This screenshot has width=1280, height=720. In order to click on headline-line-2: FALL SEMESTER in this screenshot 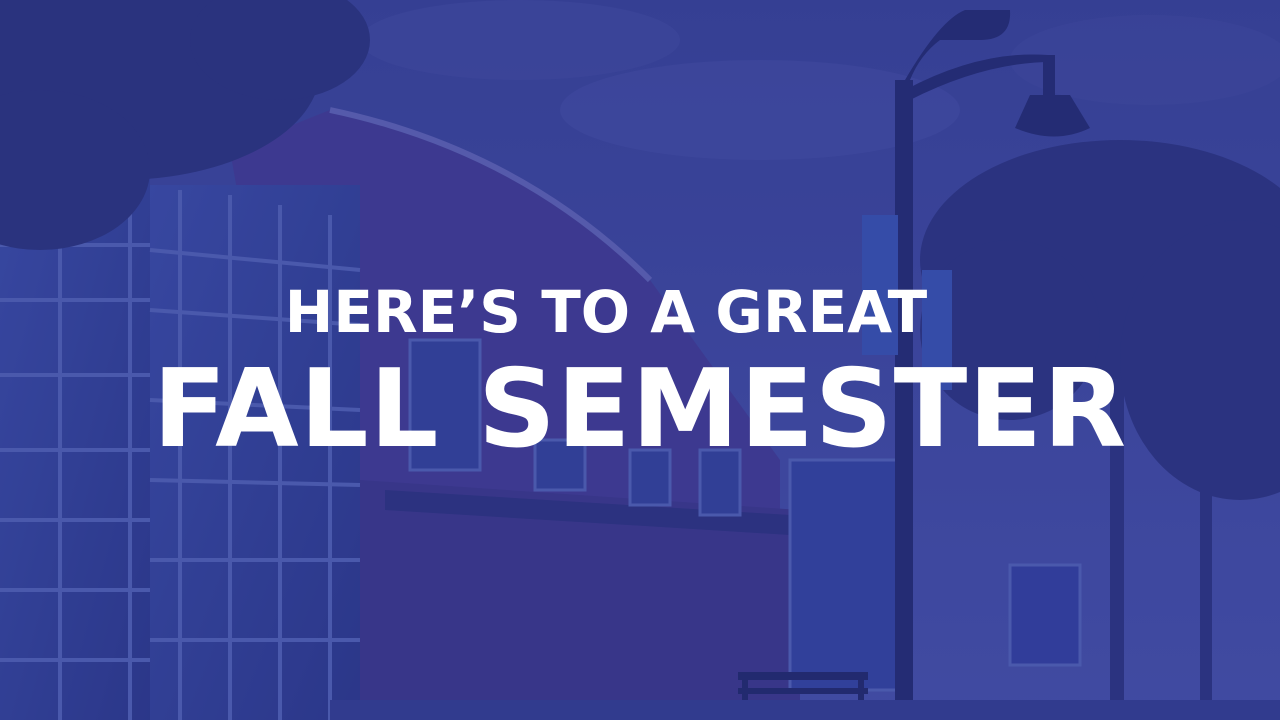, I will do `click(640, 409)`.